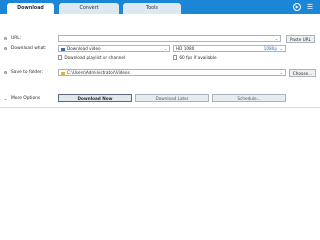 This screenshot has width=320, height=240. Describe the element at coordinates (30, 8) in the screenshot. I see `tab-download: Download` at that location.